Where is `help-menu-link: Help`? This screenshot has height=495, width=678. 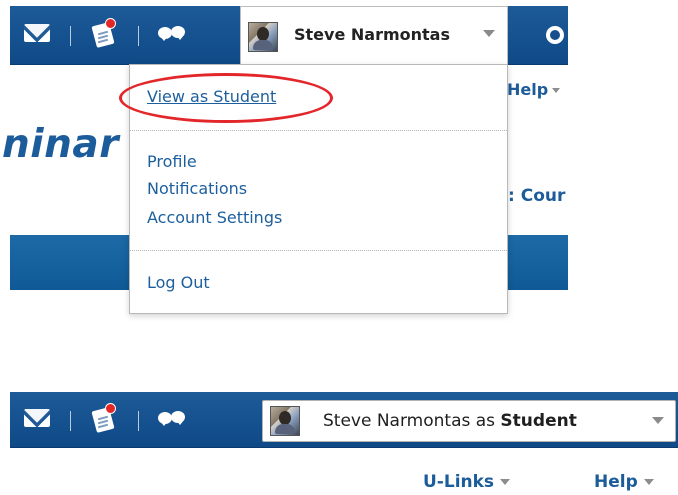 help-menu-link: Help is located at coordinates (534, 89).